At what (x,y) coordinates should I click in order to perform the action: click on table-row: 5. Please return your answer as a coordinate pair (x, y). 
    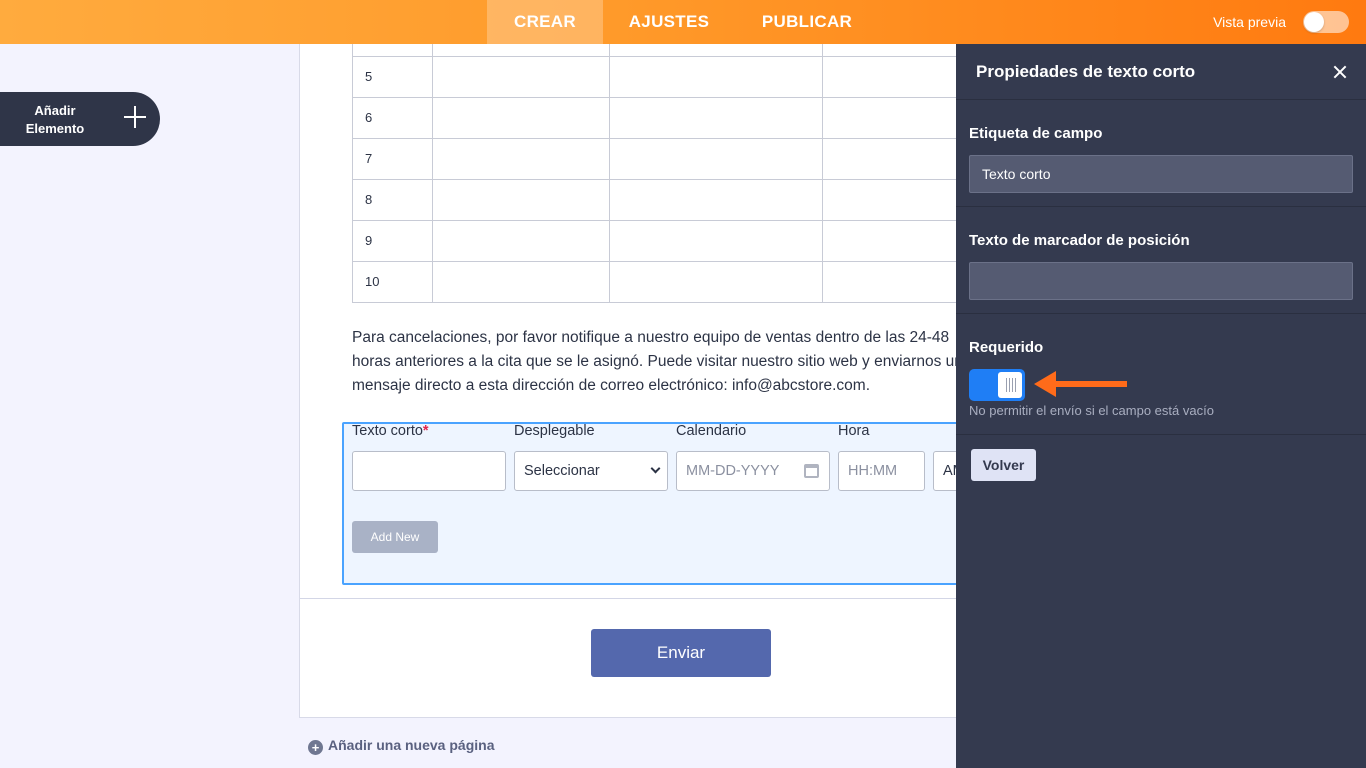
    Looking at the image, I should click on (667, 76).